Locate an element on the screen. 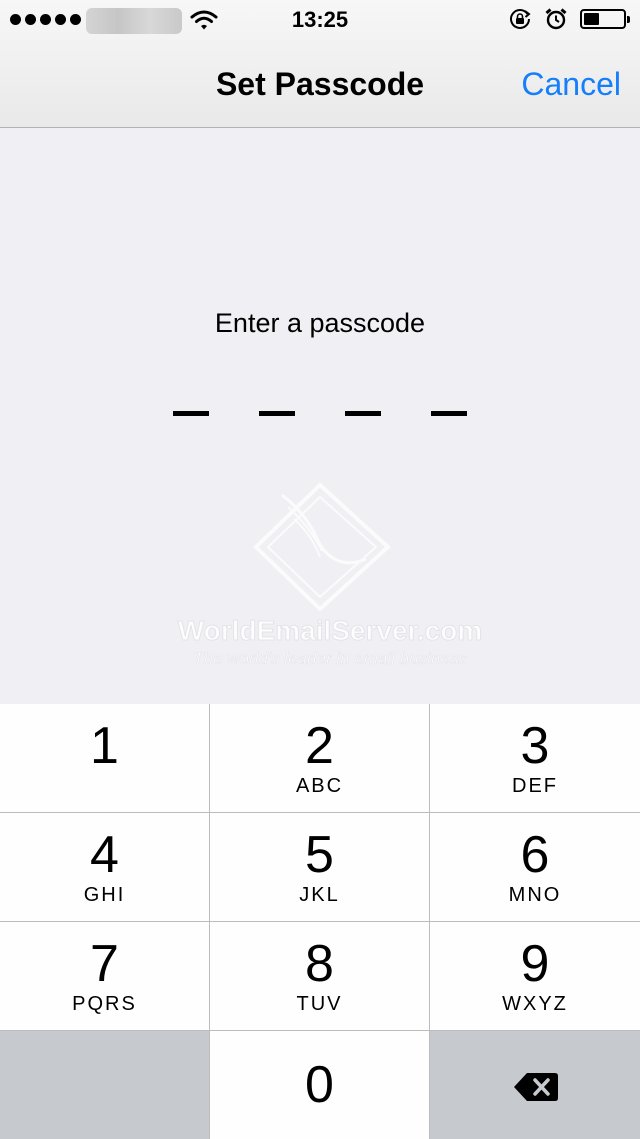 This screenshot has height=1139, width=640. key-digit: 1 is located at coordinates (104, 746).